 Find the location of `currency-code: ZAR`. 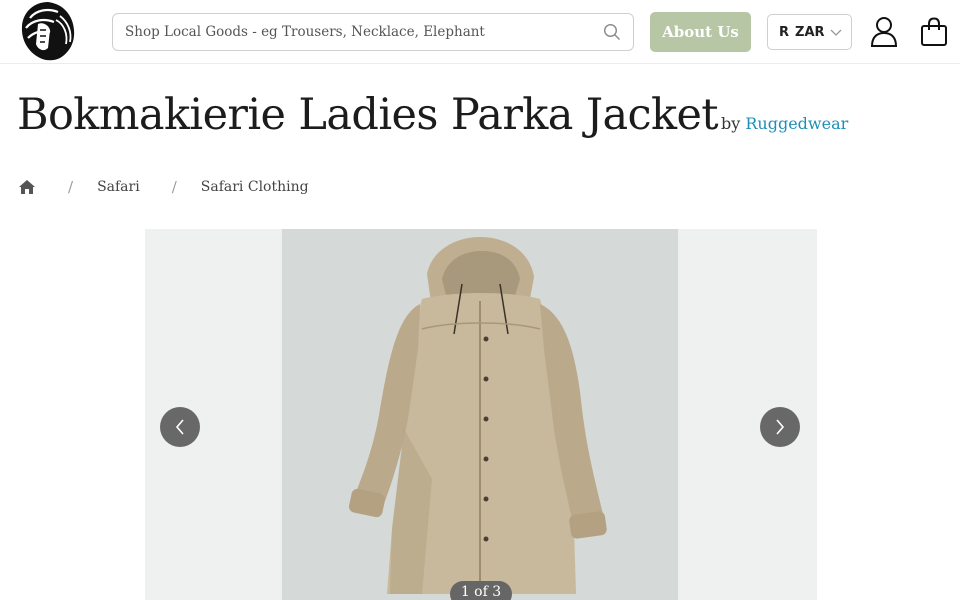

currency-code: ZAR is located at coordinates (810, 32).